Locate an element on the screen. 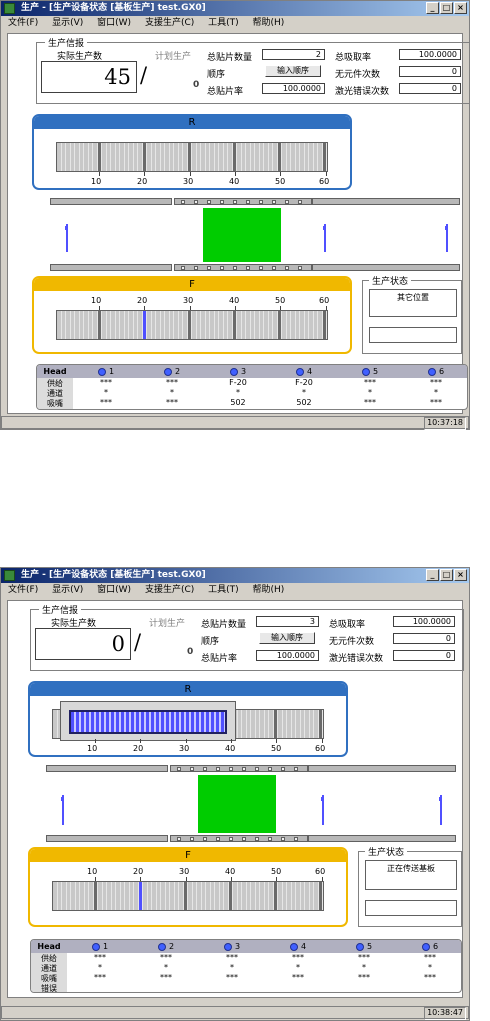 Image resolution: width=490 pixels, height=1021 pixels. r-tick-60: 60 is located at coordinates (320, 748).